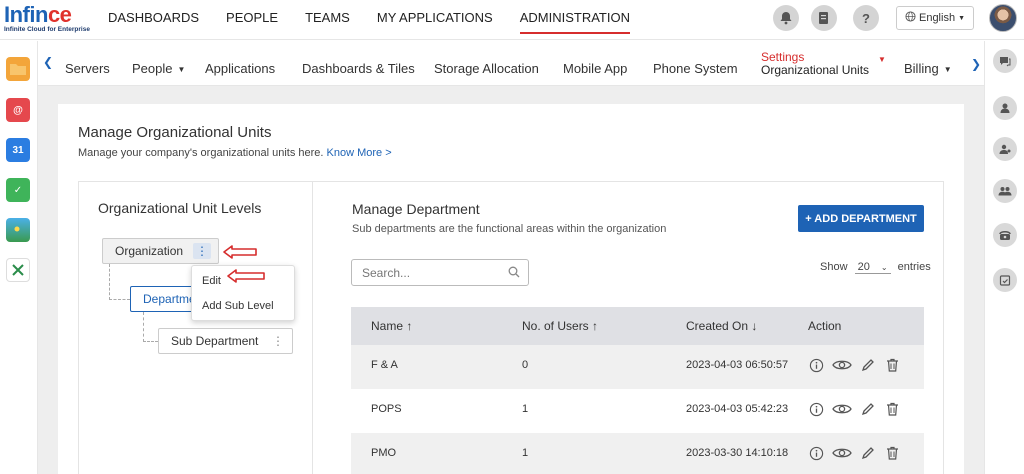 The image size is (1024, 474). Describe the element at coordinates (240, 68) in the screenshot. I see `subnav-applications: Applications` at that location.